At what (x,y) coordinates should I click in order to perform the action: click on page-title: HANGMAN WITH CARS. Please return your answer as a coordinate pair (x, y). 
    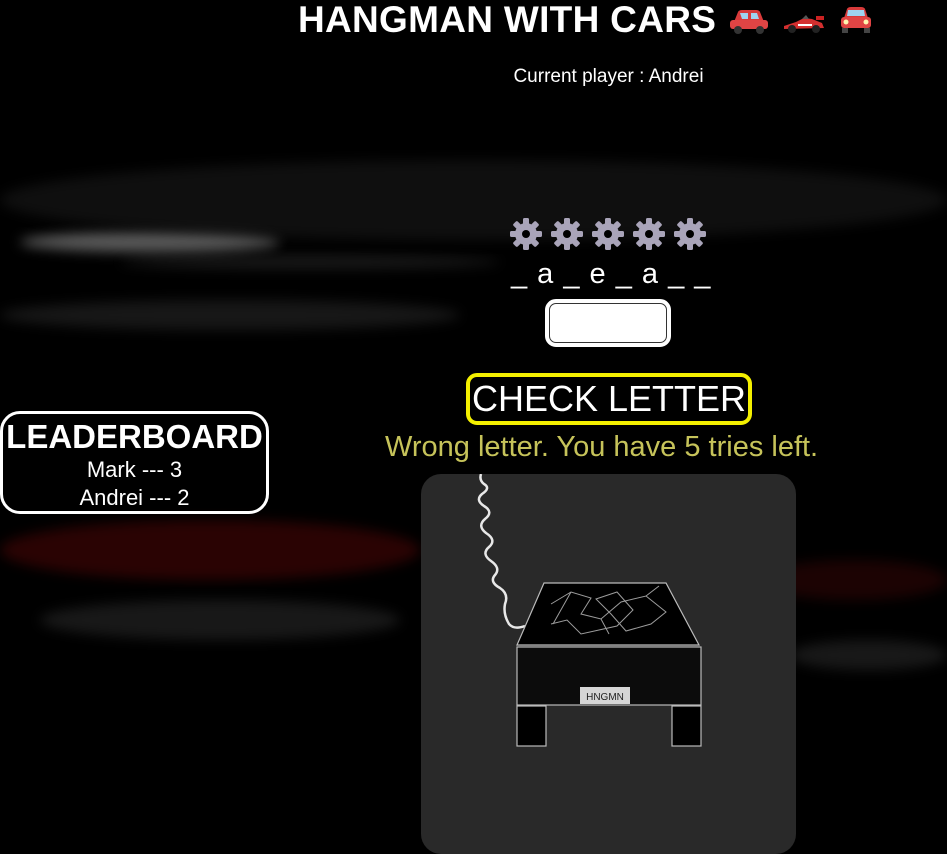
    Looking at the image, I should click on (586, 20).